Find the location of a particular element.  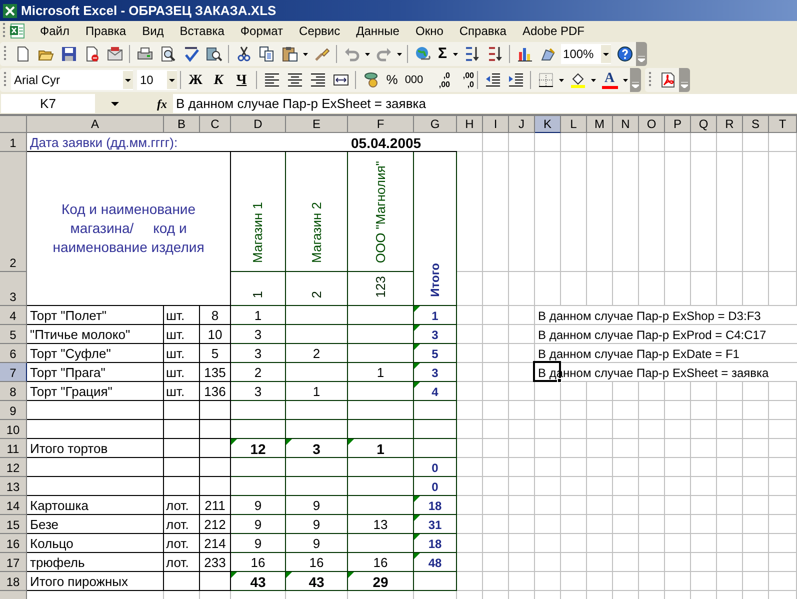

spell-check-icon is located at coordinates (190, 54).